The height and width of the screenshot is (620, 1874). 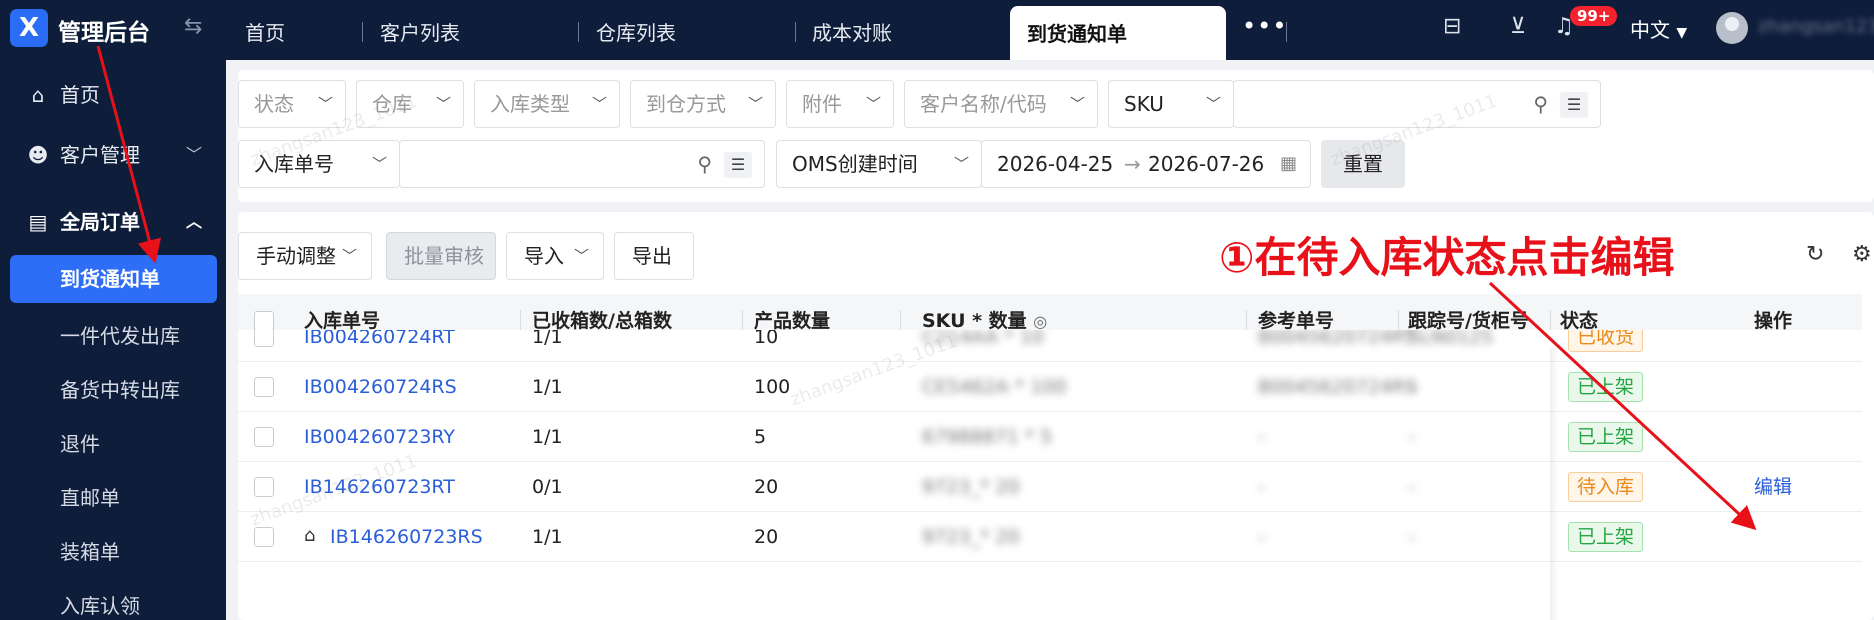 What do you see at coordinates (987, 437) in the screenshot?
I see `sku-cell: 67988871 * 5` at bounding box center [987, 437].